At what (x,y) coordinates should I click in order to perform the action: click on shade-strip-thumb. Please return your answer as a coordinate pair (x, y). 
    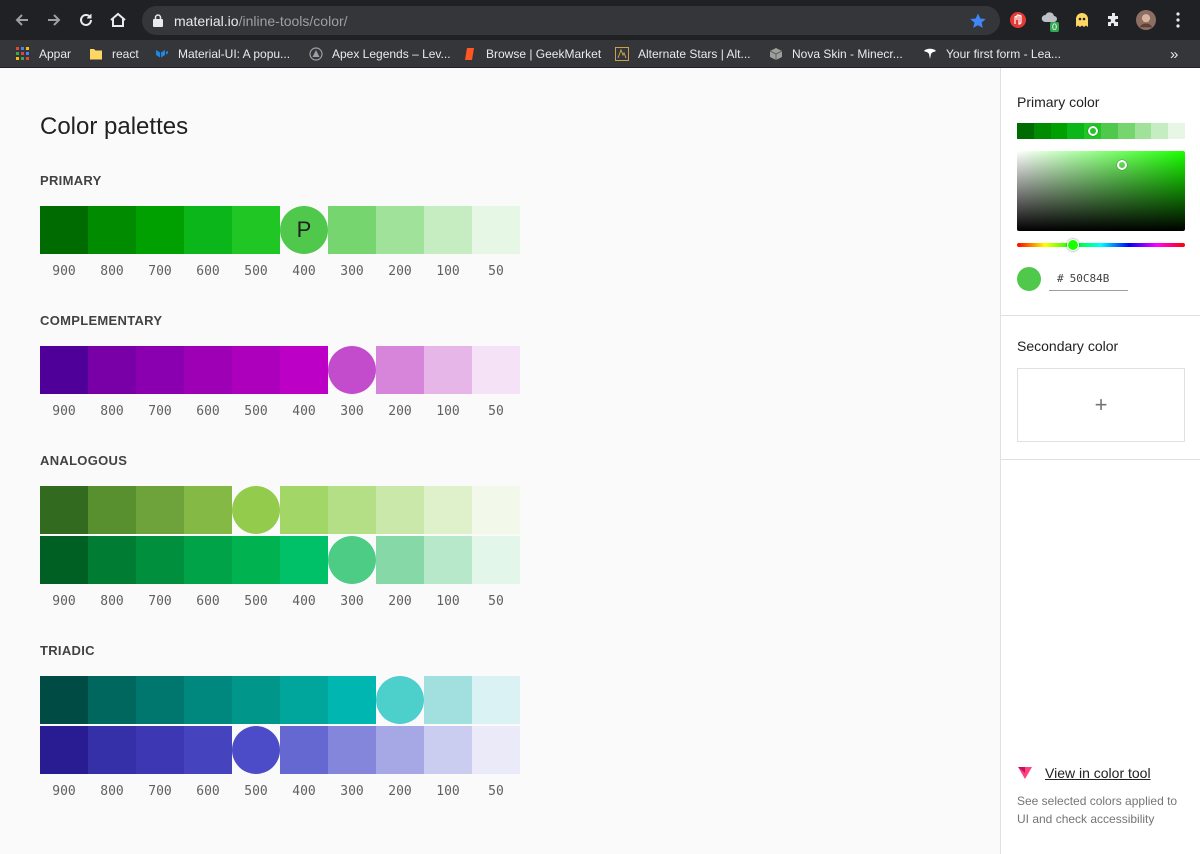
    Looking at the image, I should click on (1093, 131).